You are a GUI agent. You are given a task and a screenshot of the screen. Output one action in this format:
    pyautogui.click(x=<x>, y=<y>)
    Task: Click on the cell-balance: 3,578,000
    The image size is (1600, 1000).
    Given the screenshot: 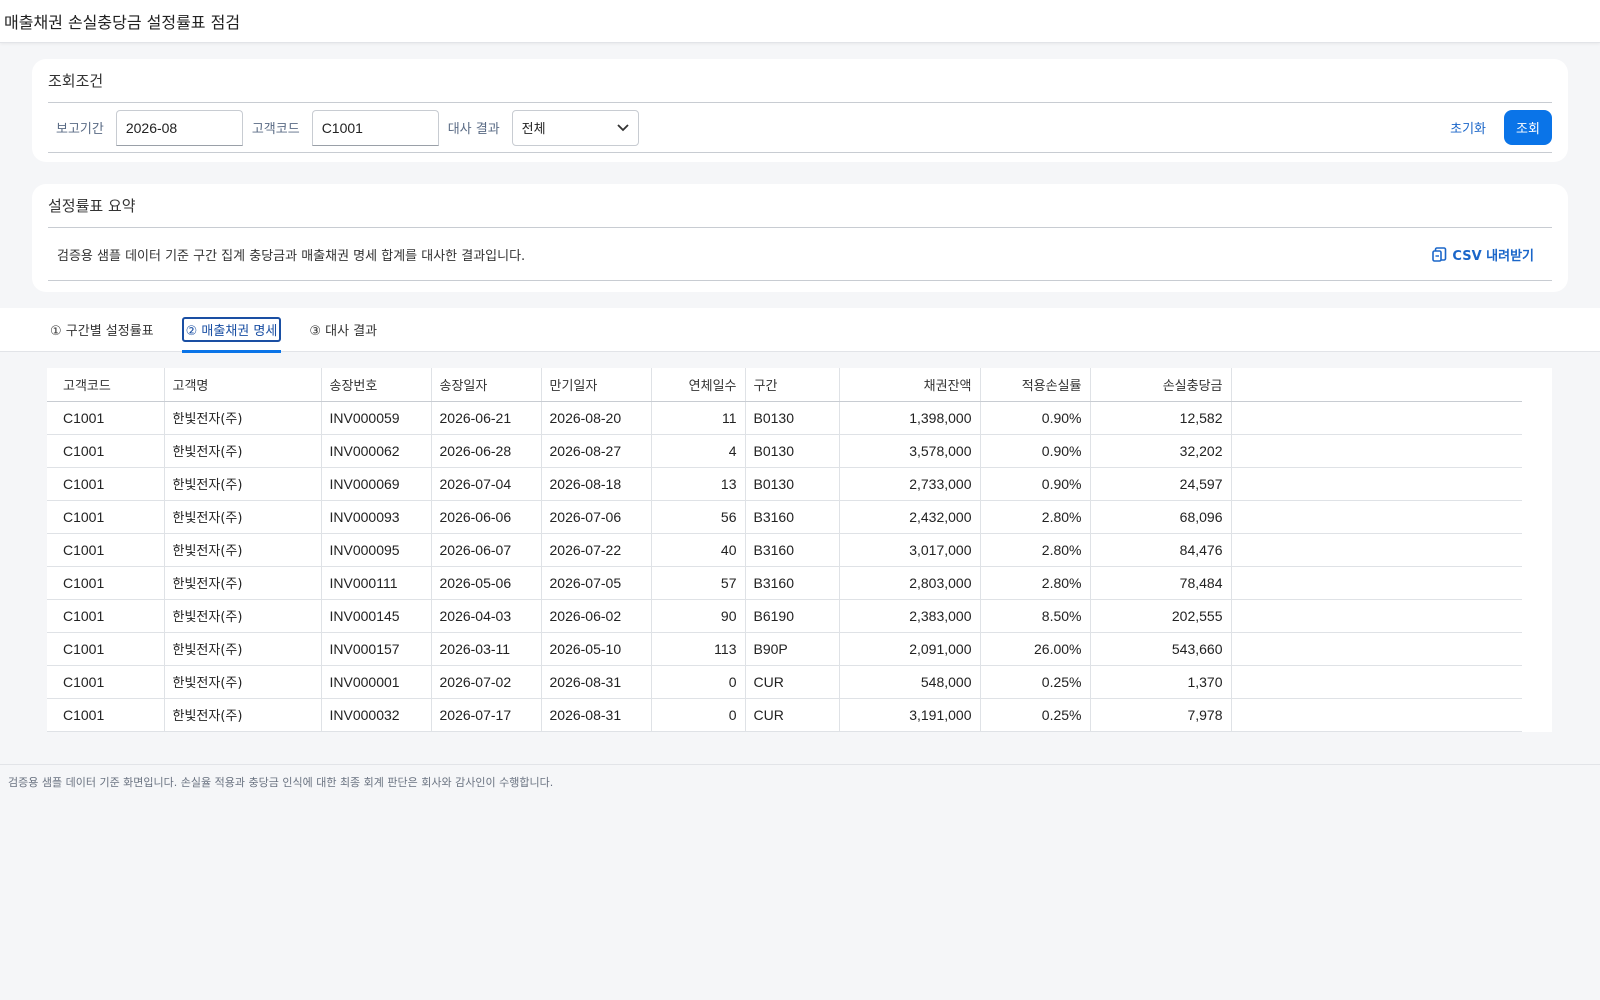 What is the action you would take?
    pyautogui.click(x=910, y=451)
    